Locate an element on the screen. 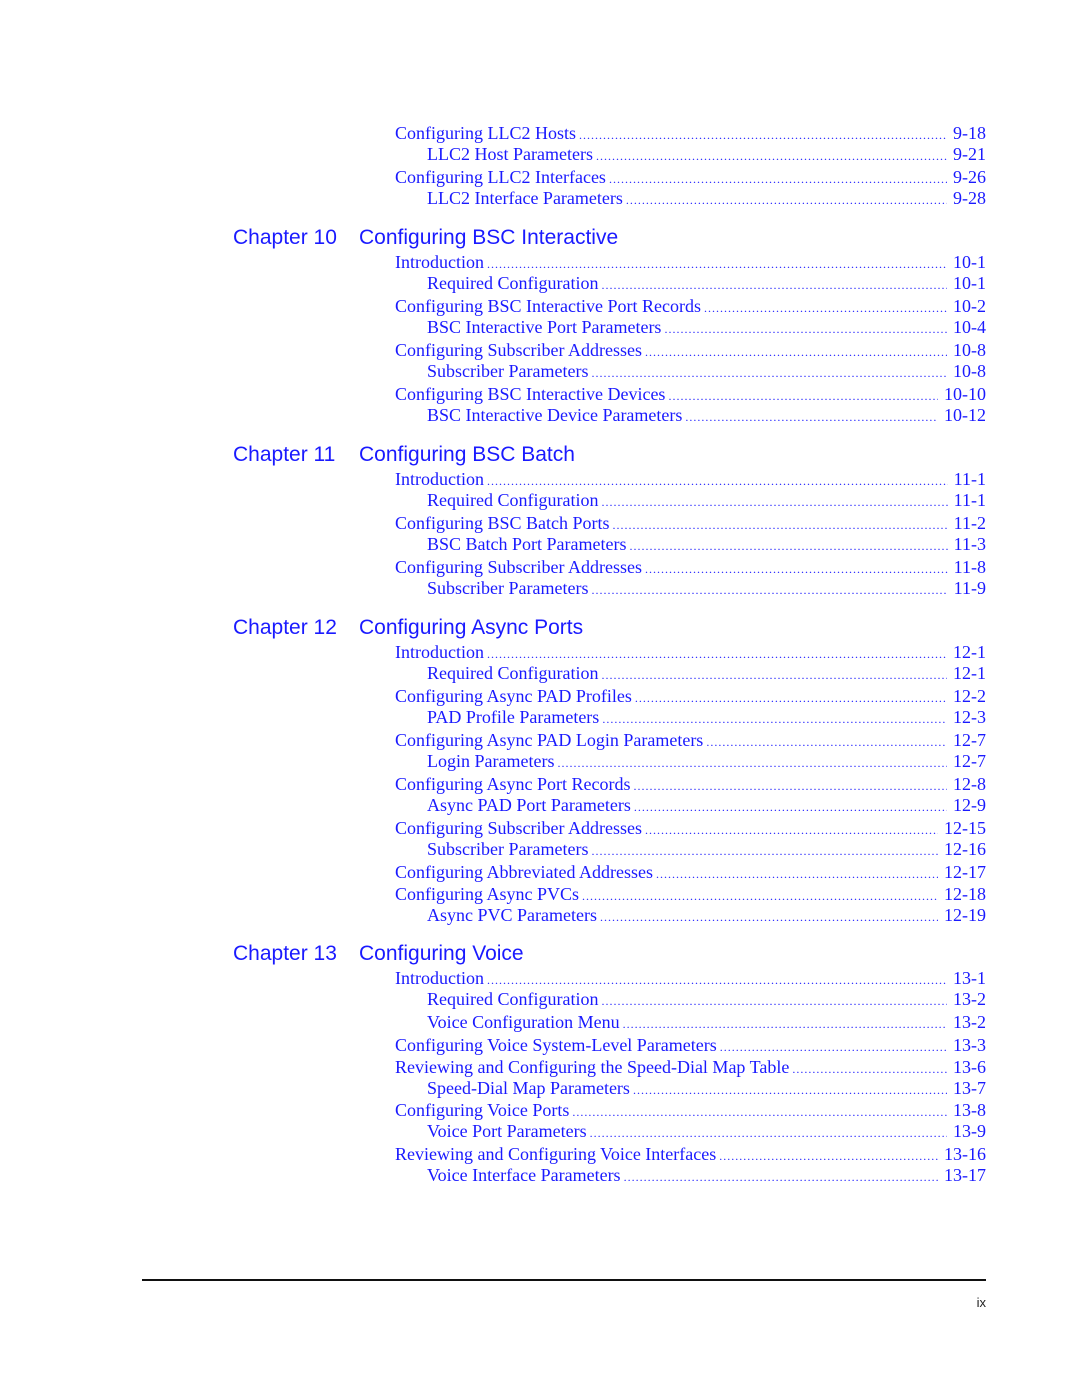 The width and height of the screenshot is (1080, 1397). toc-entry: Configuring Async PVCs 12-18 is located at coordinates (690, 895).